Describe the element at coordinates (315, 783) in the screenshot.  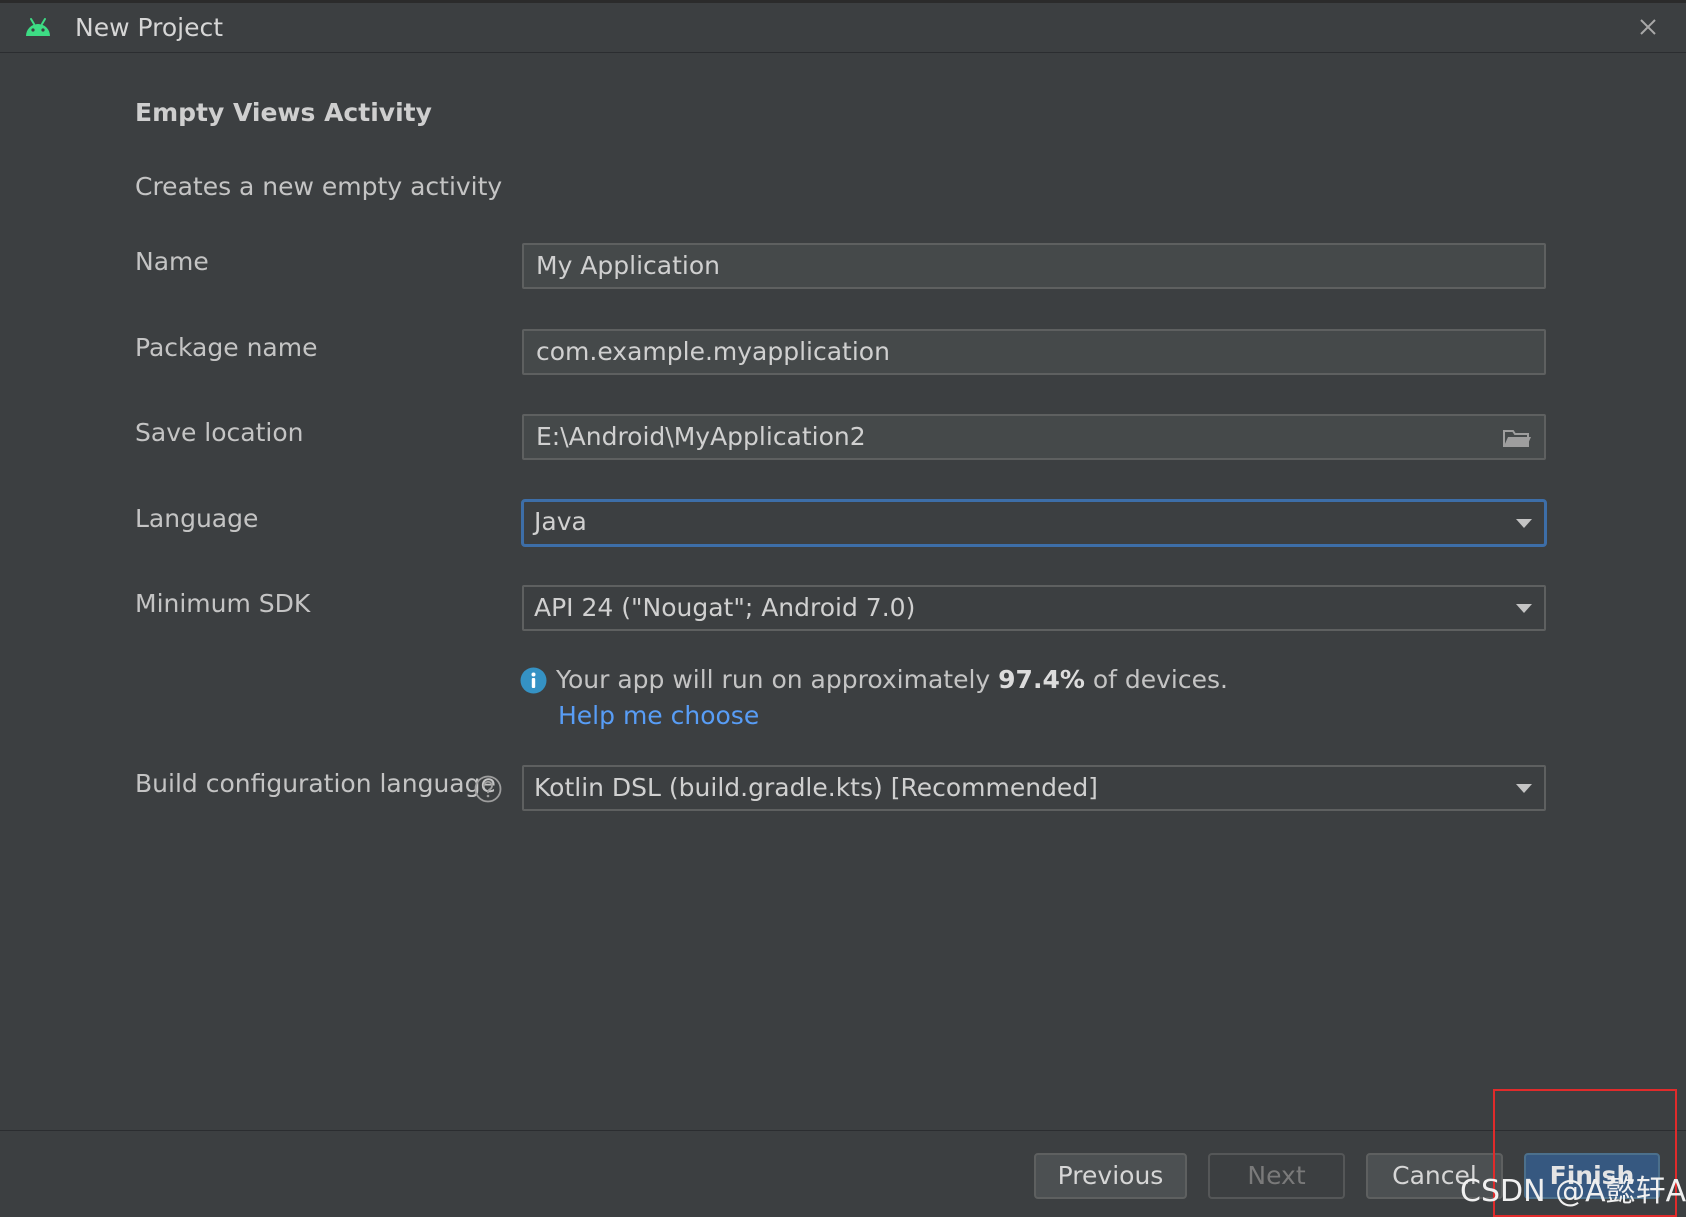
I see `build-config-label: Build configuration language` at that location.